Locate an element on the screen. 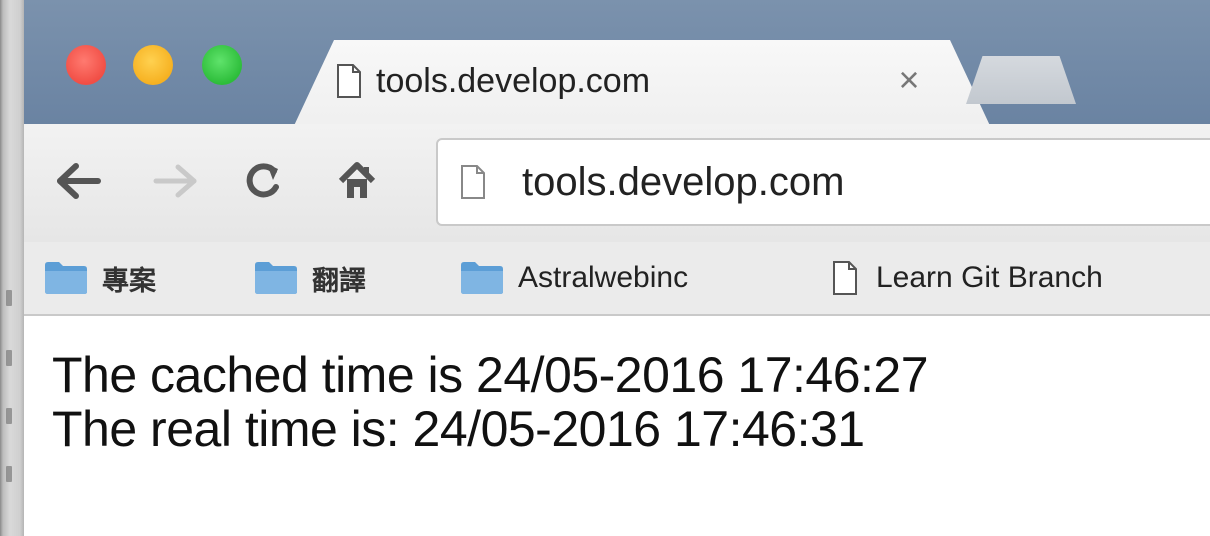  home-icon is located at coordinates (357, 180).